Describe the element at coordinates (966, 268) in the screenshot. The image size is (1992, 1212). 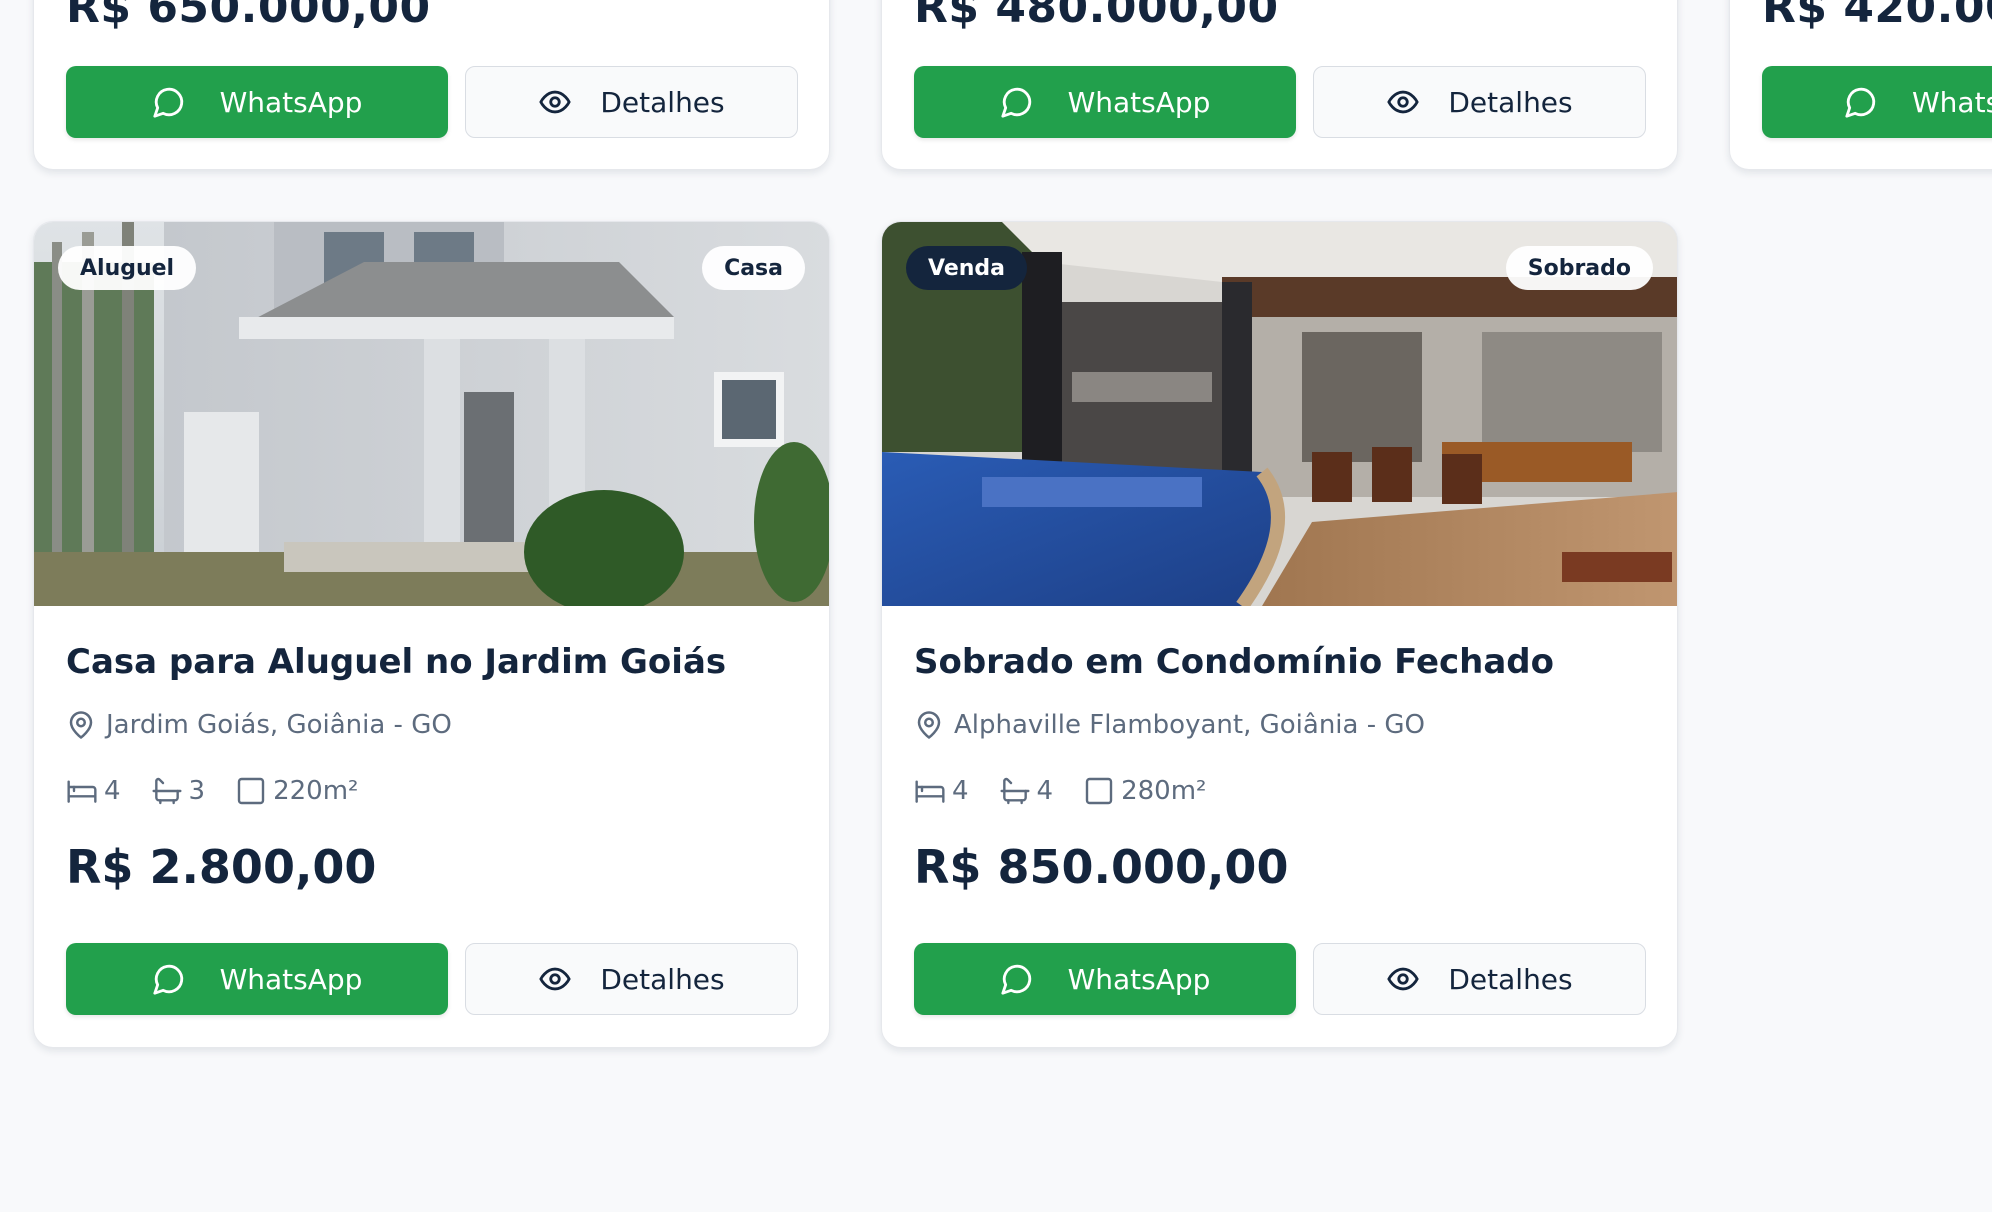
I see `listing-purpose-badge: Venda` at that location.